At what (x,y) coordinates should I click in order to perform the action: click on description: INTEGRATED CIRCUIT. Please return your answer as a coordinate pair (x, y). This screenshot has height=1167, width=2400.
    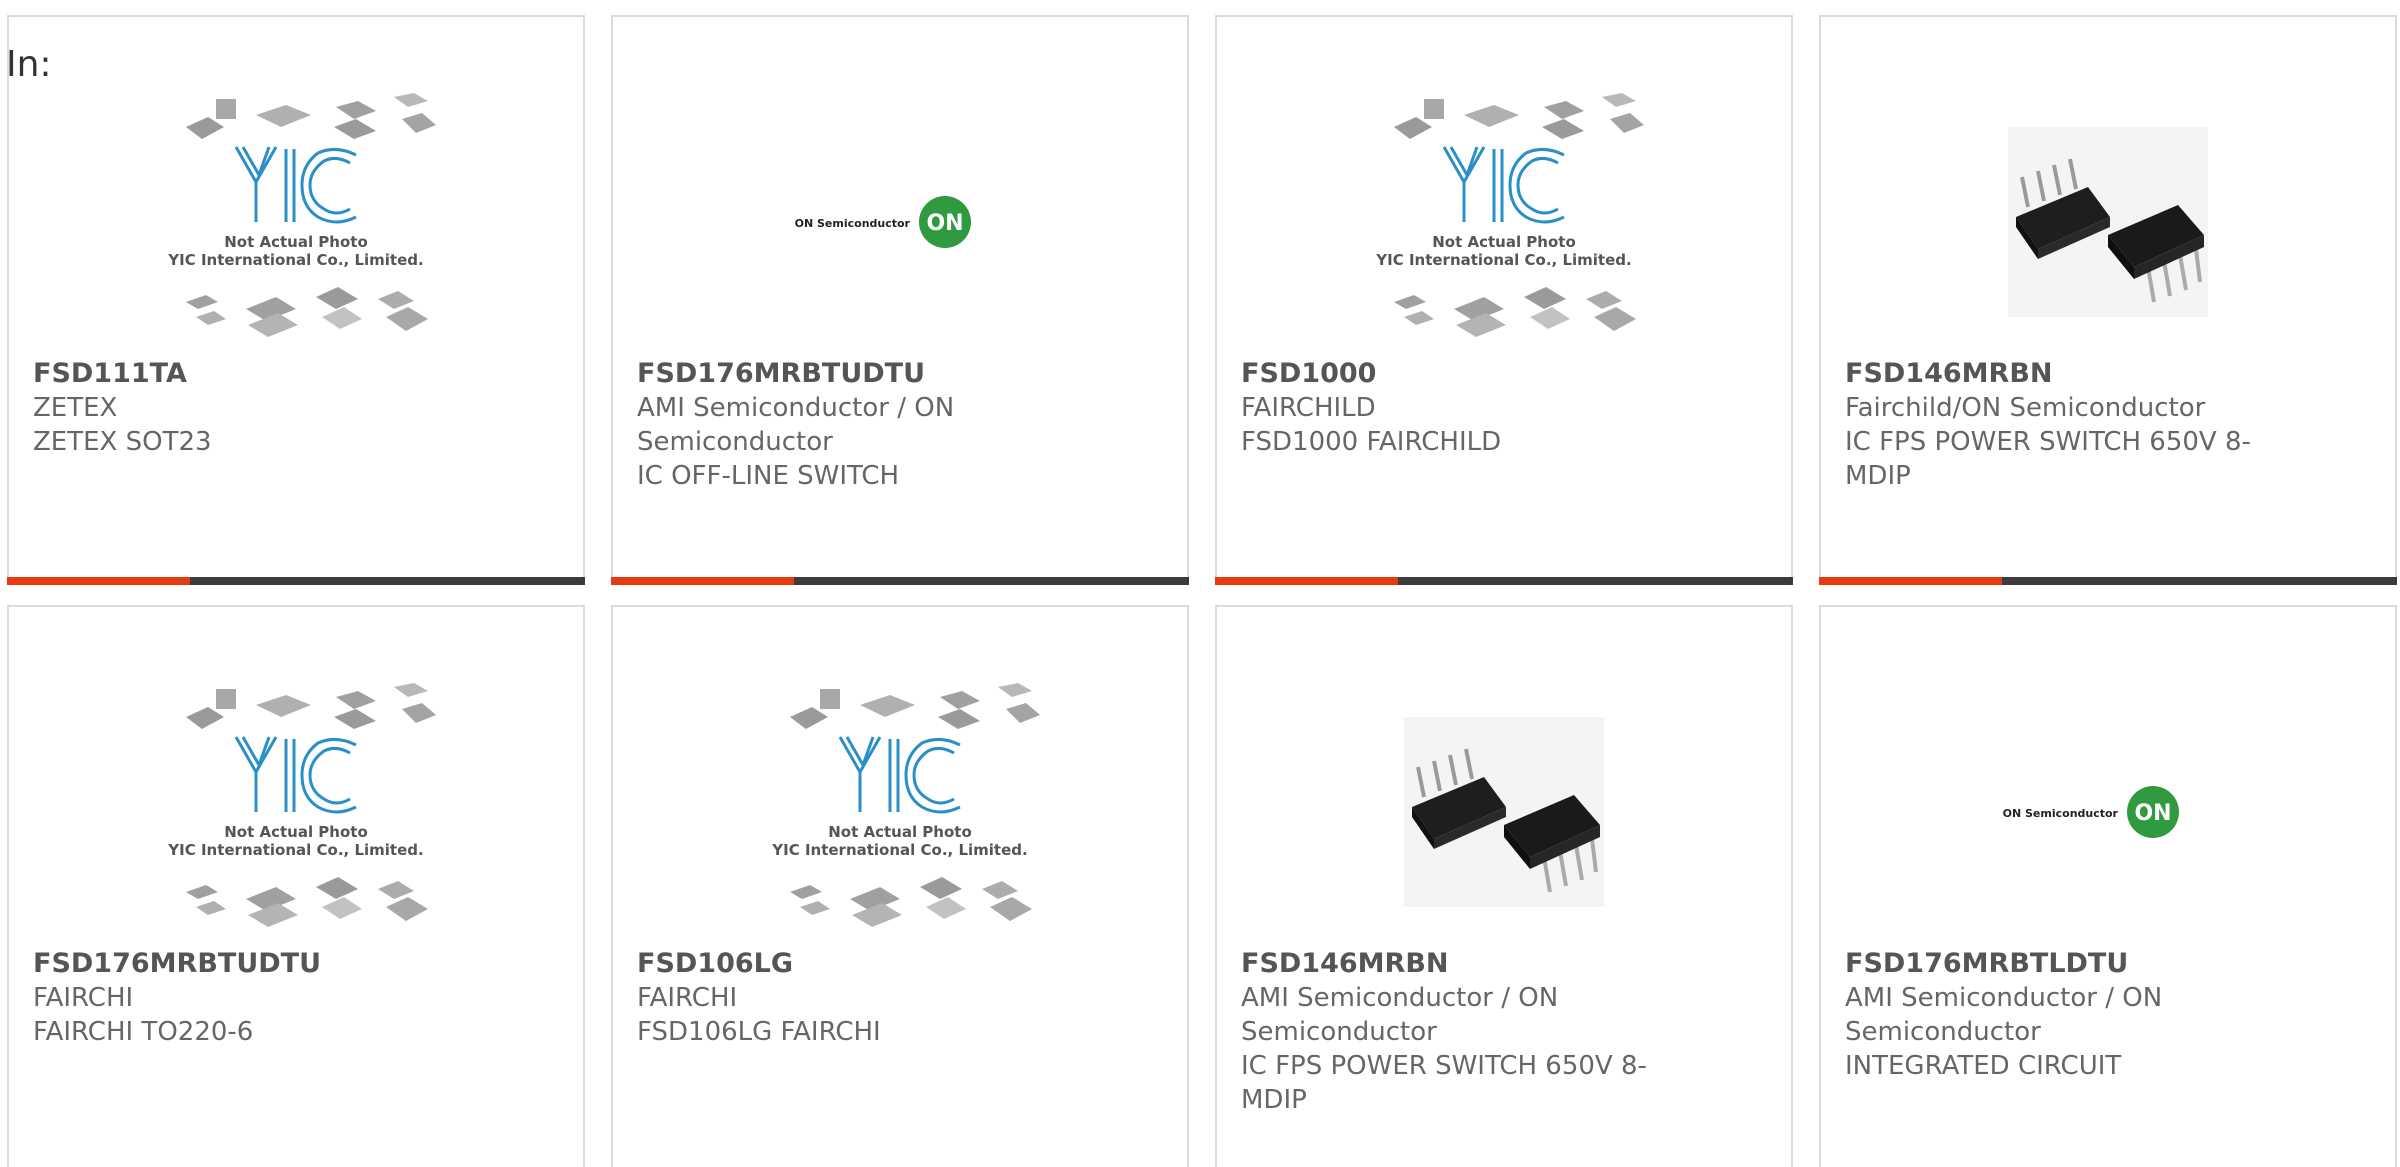
    Looking at the image, I should click on (1983, 1066).